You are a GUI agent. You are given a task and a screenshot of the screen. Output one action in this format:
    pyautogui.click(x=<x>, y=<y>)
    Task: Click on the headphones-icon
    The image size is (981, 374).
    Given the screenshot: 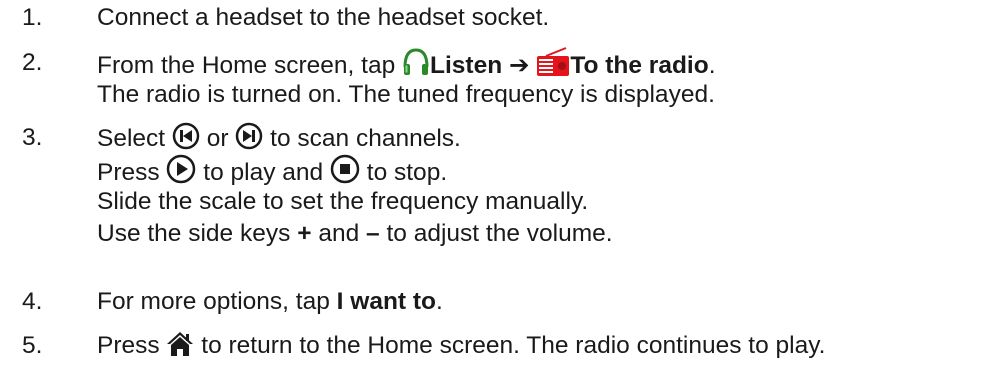 What is the action you would take?
    pyautogui.click(x=416, y=62)
    